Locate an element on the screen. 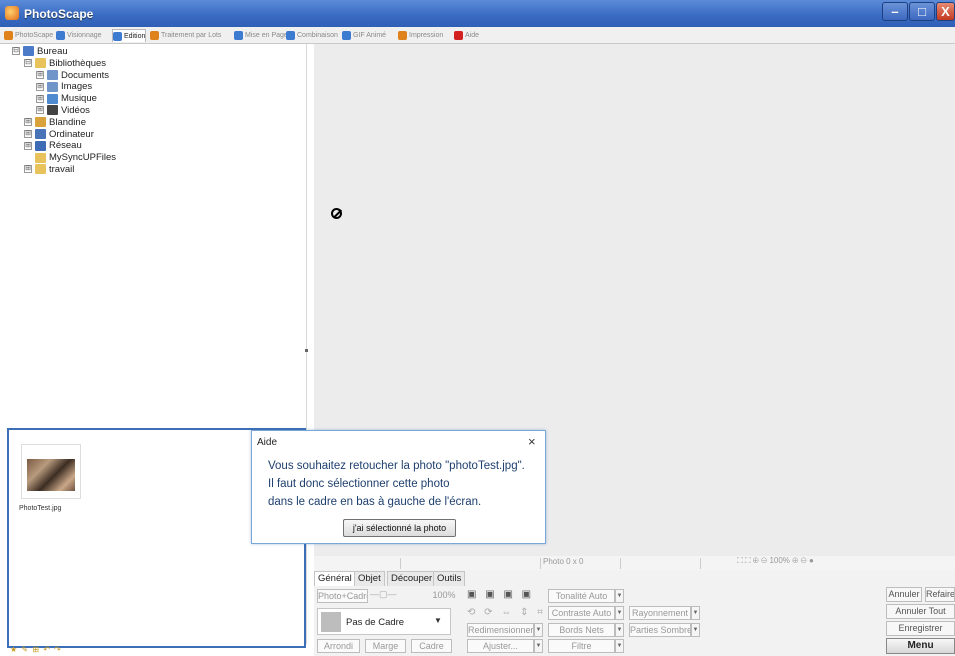 The width and height of the screenshot is (955, 656). help-dialog-close-icon: × is located at coordinates (532, 441).